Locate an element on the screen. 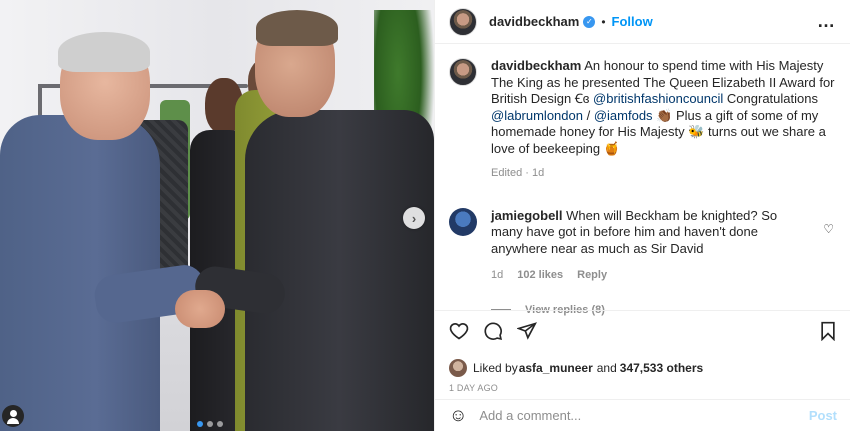 The image size is (850, 431). posted-time: 1 DAY AGO is located at coordinates (643, 388).